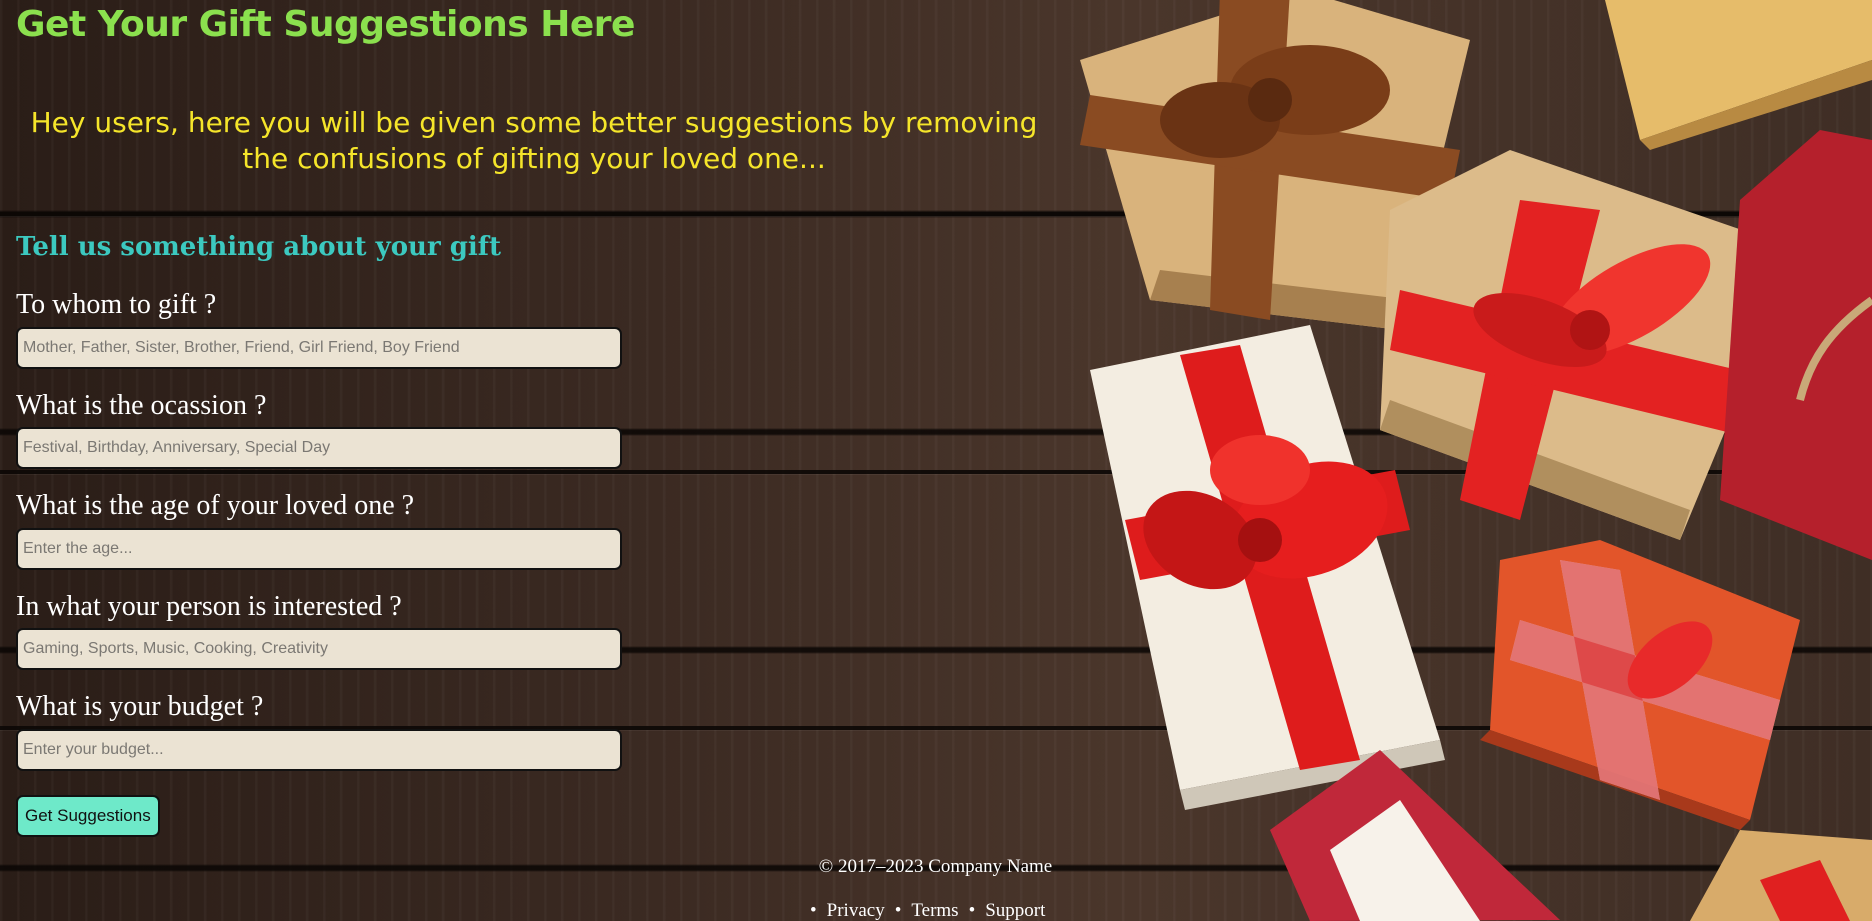 This screenshot has height=921, width=1872. I want to click on interests-input, so click(319, 649).